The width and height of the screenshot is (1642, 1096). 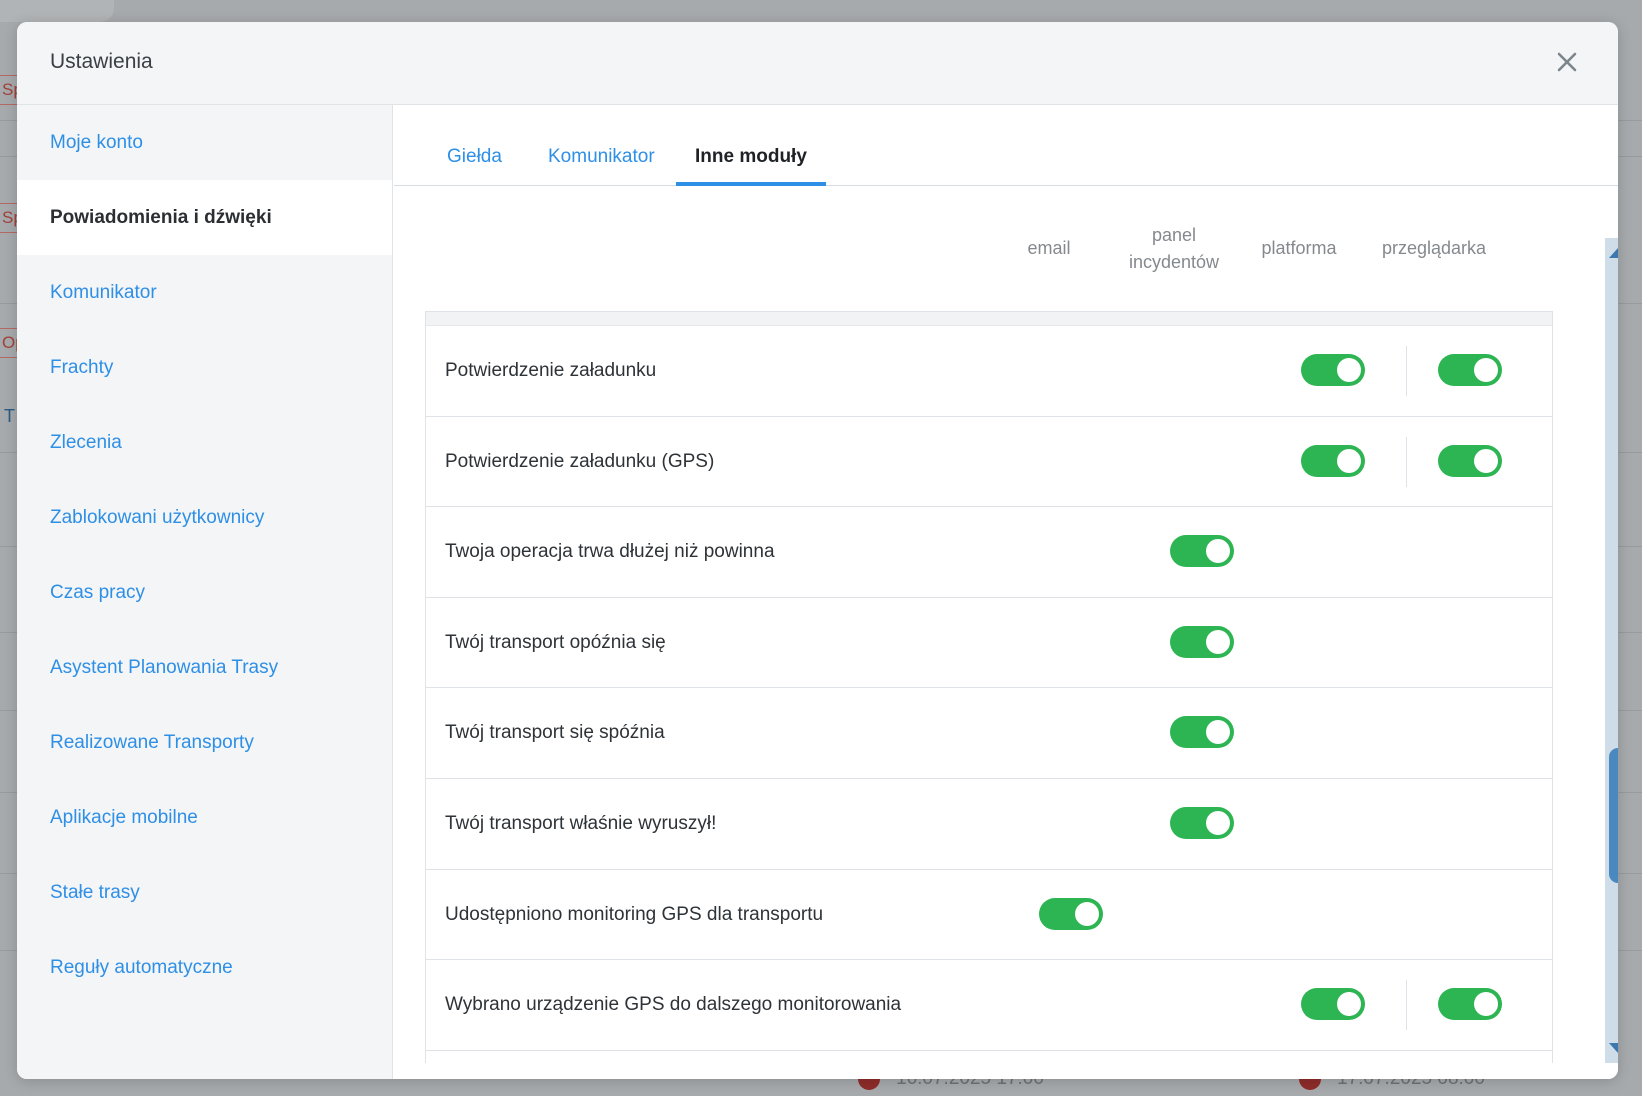 I want to click on column-header-platform: platforma, so click(x=1299, y=248).